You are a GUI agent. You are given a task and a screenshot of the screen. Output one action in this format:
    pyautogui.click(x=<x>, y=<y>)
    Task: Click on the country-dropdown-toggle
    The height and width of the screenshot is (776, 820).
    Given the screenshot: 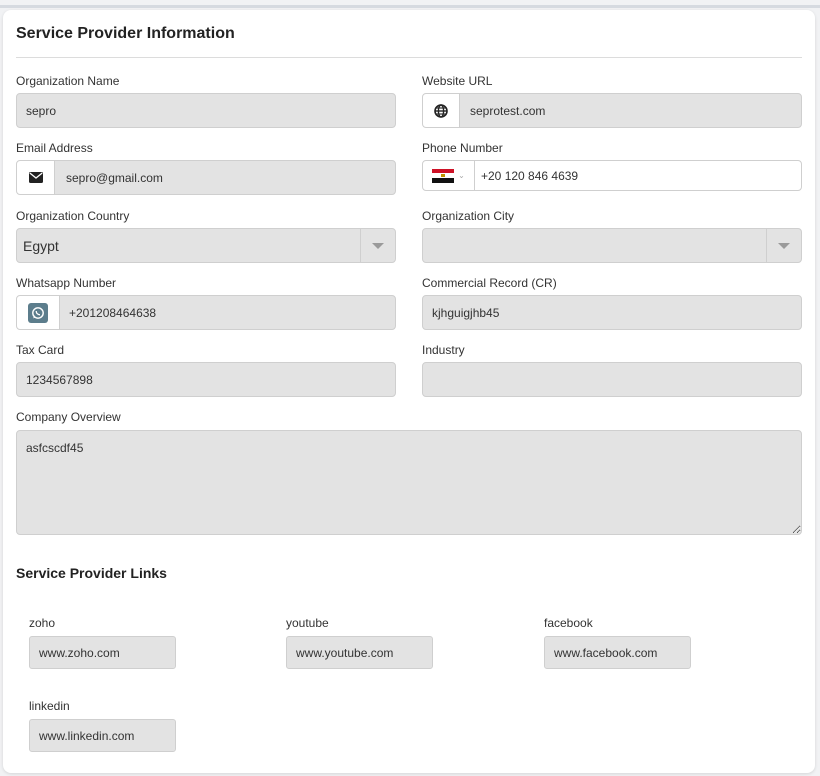 What is the action you would take?
    pyautogui.click(x=377, y=245)
    